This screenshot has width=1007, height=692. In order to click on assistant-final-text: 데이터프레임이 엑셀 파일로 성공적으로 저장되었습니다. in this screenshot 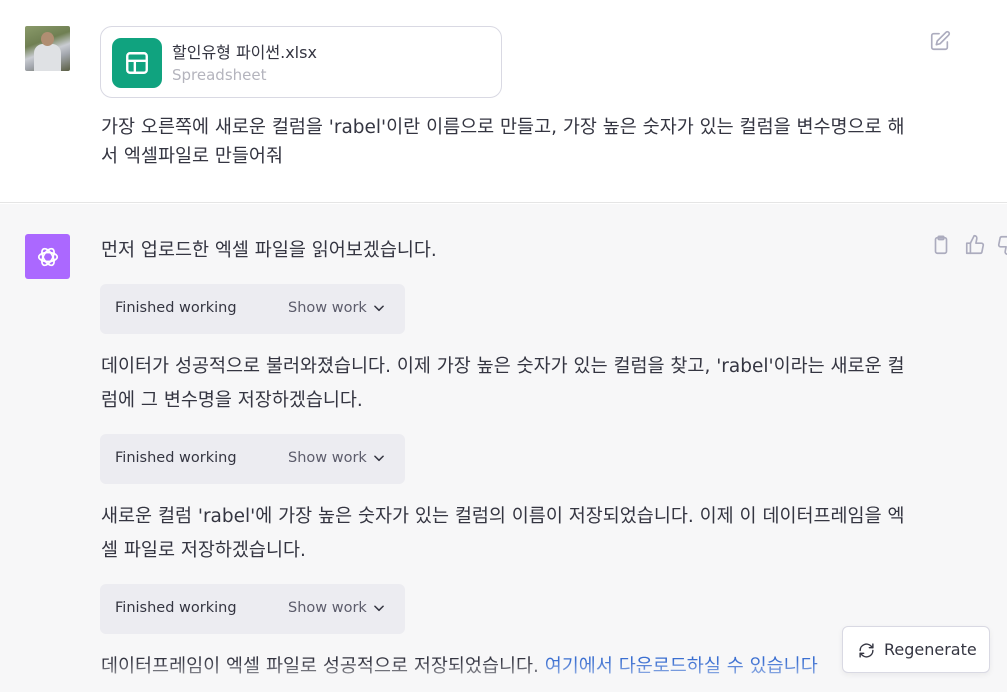, I will do `click(323, 666)`.